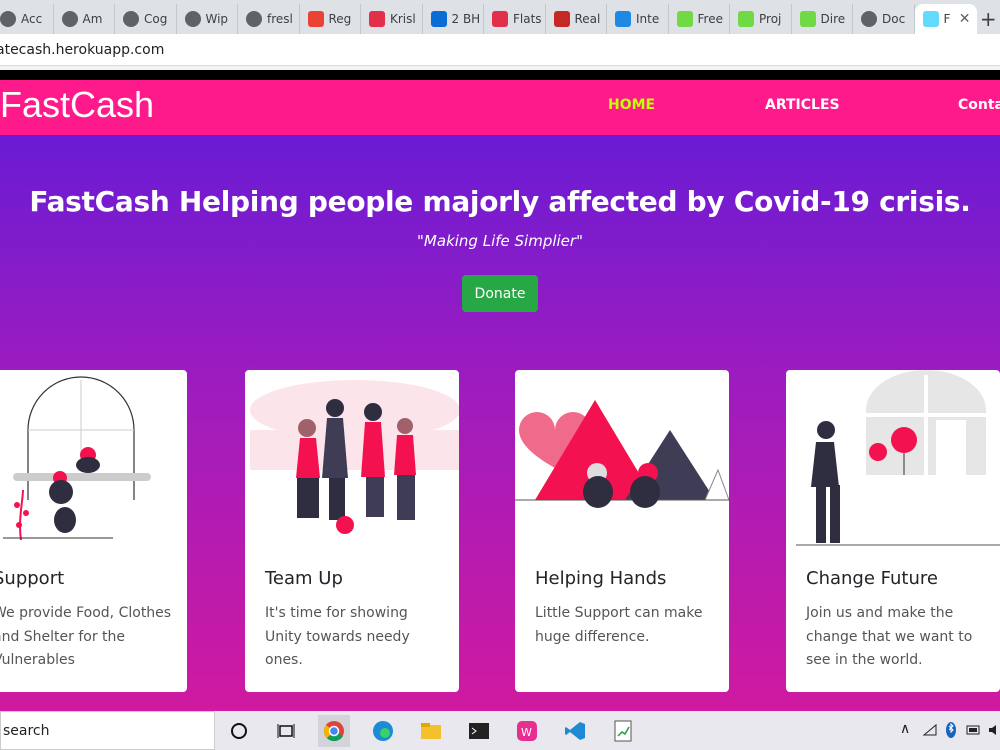 The height and width of the screenshot is (750, 1000). Describe the element at coordinates (77, 105) in the screenshot. I see `brand-logo: FastCash` at that location.